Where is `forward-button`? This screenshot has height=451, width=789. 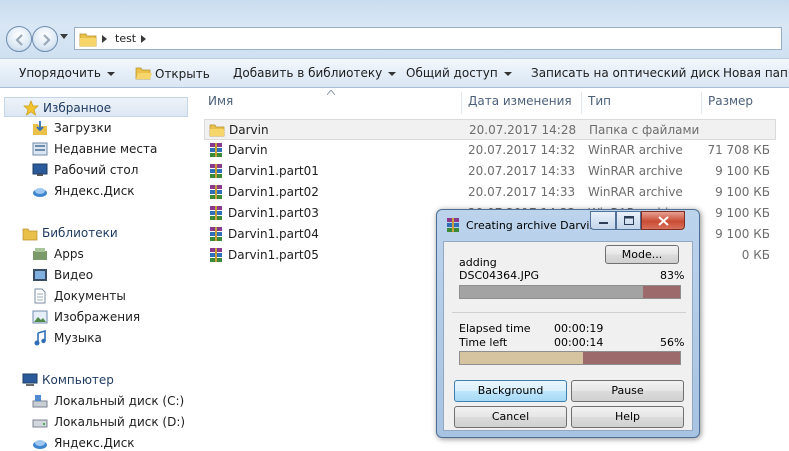 forward-button is located at coordinates (45, 39).